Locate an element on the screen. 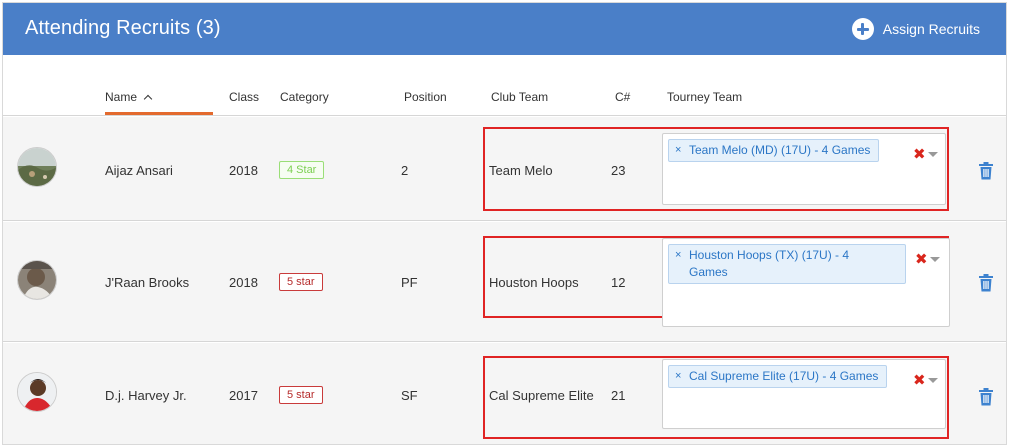 The image size is (1009, 445). column-header-tourney-team: Tourney Team is located at coordinates (704, 97).